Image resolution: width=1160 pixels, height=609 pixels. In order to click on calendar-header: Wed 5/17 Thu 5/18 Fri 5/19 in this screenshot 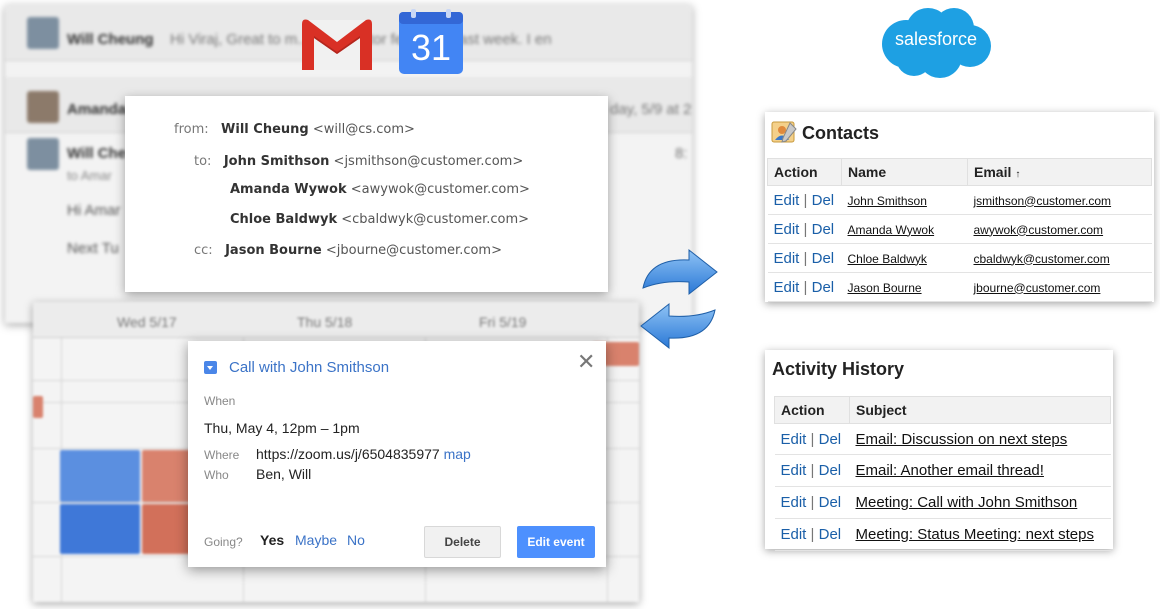, I will do `click(336, 320)`.